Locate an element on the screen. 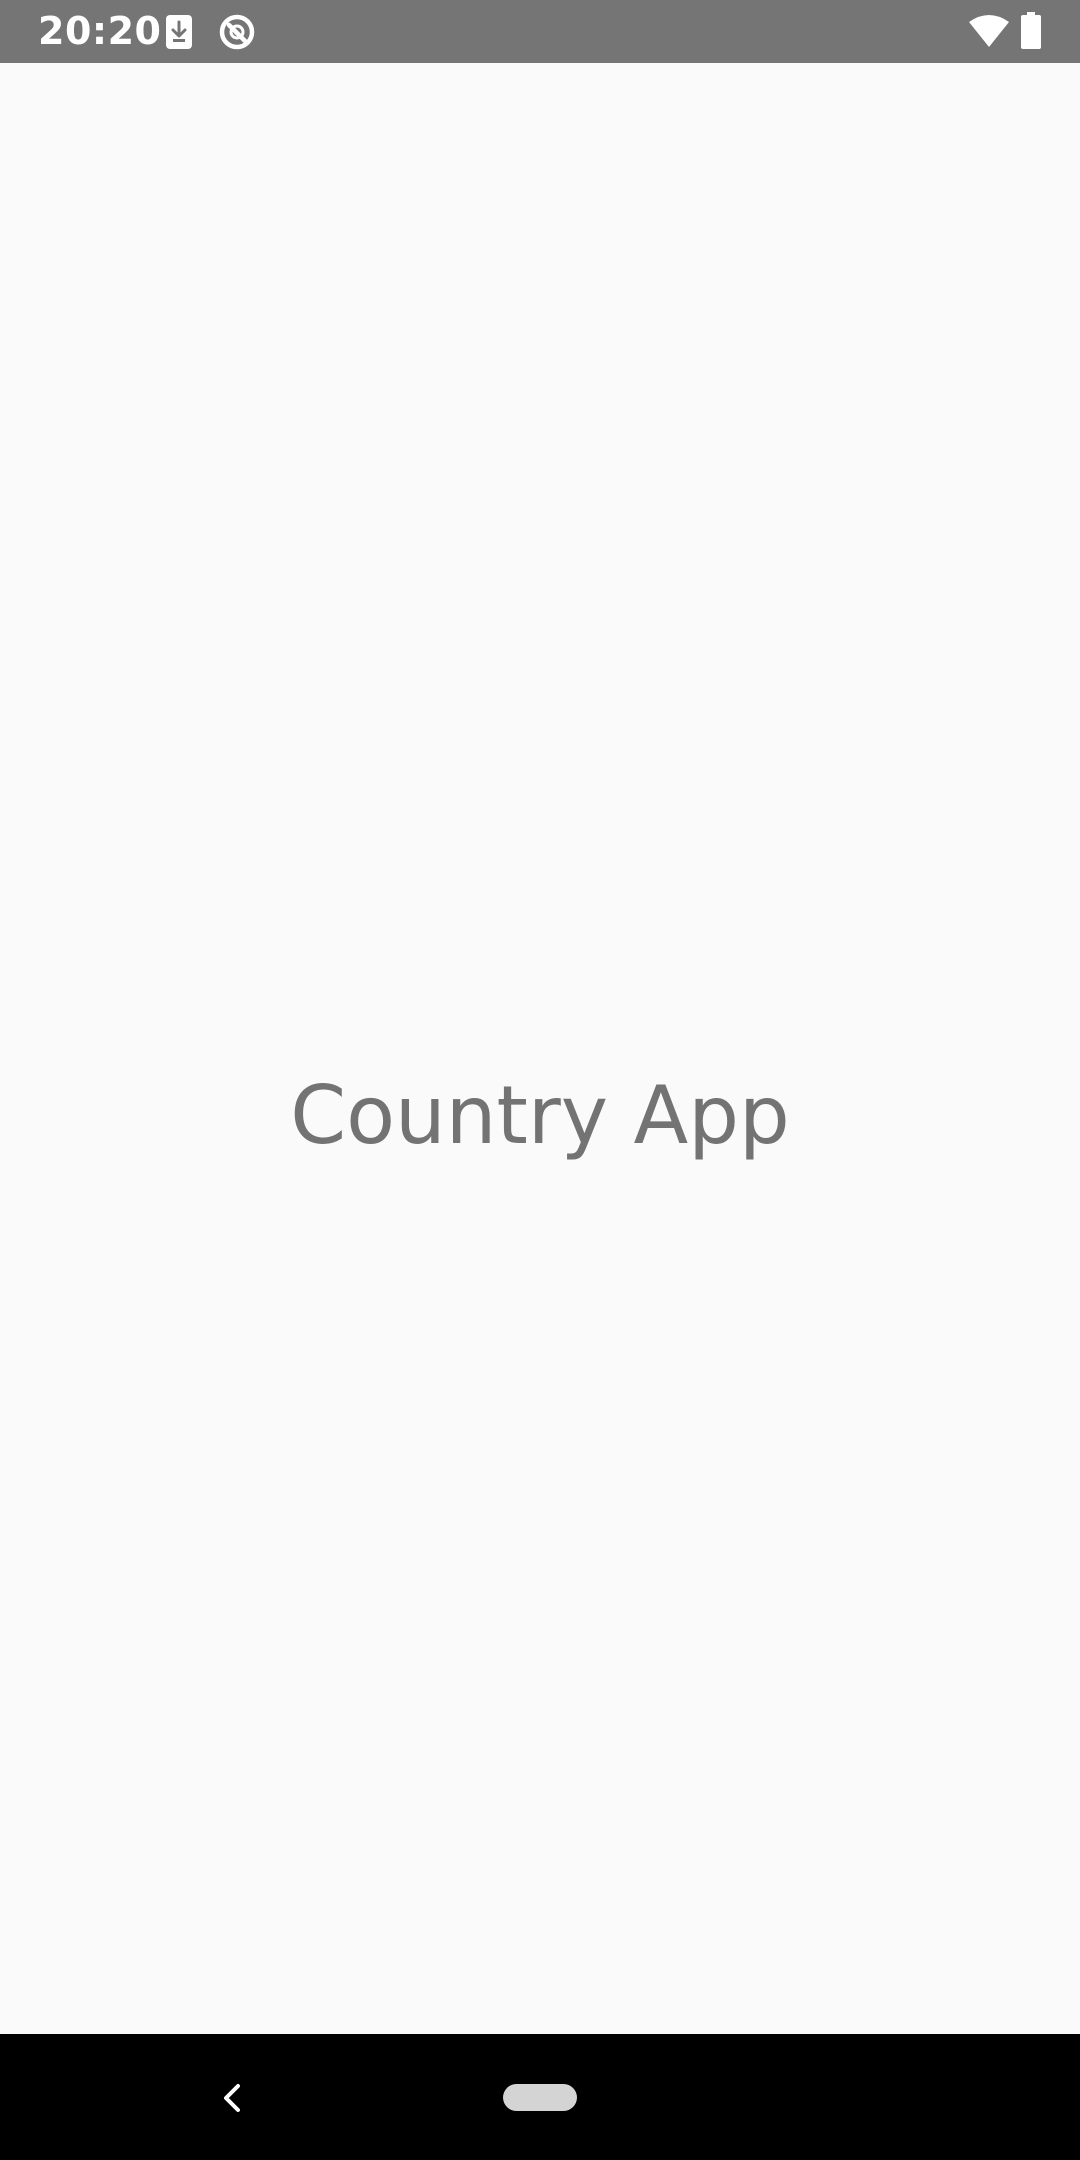 This screenshot has height=2160, width=1080. status-time: 20:20 is located at coordinates (100, 31).